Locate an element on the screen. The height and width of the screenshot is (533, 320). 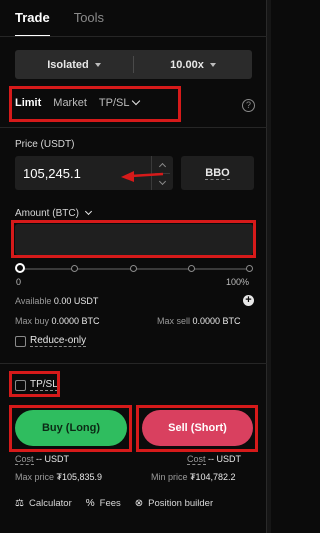
panel-edge is located at coordinates (269, 266).